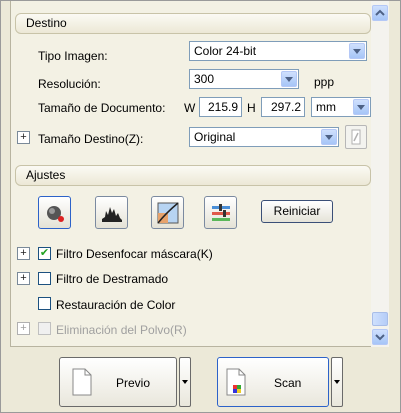  Describe the element at coordinates (91, 139) in the screenshot. I see `tamano-destino-label: Tamaño Destino(Z):` at that location.